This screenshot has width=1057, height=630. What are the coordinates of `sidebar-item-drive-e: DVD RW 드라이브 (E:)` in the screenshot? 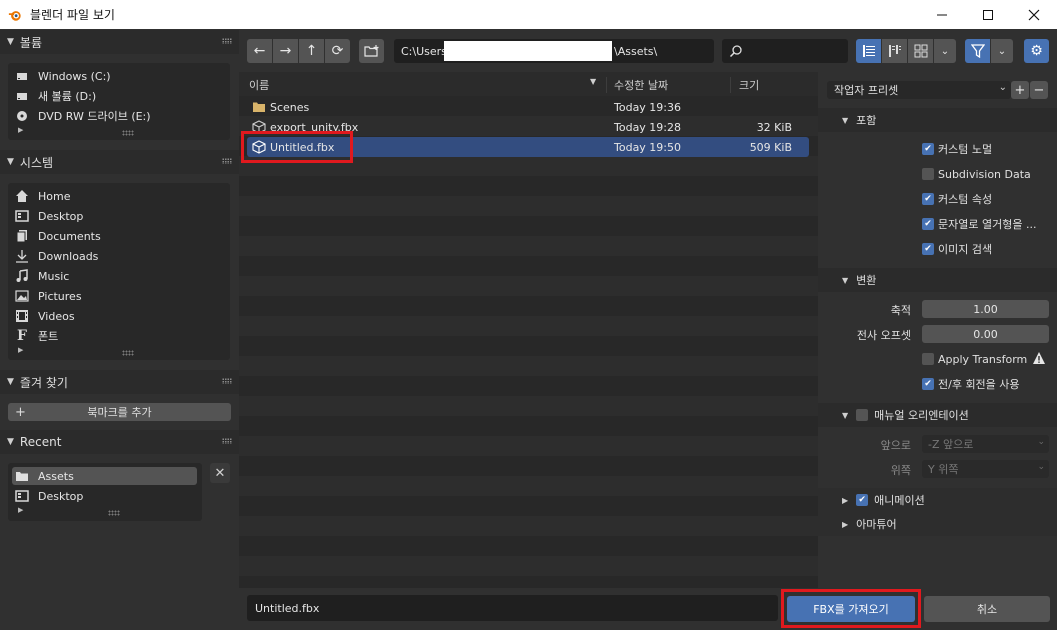 It's located at (82, 116).